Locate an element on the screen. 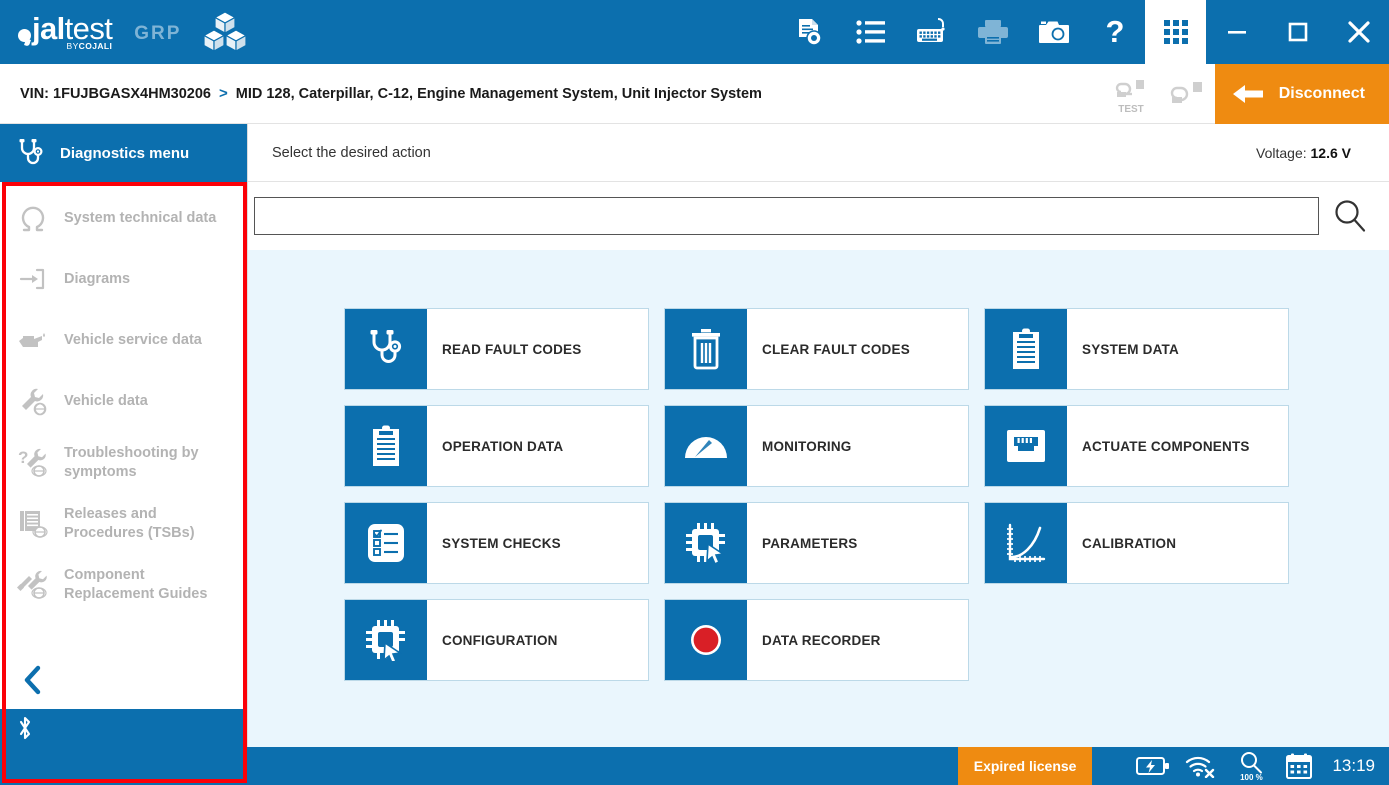 This screenshot has width=1389, height=785. tile-label: CALIBRATION is located at coordinates (1129, 543).